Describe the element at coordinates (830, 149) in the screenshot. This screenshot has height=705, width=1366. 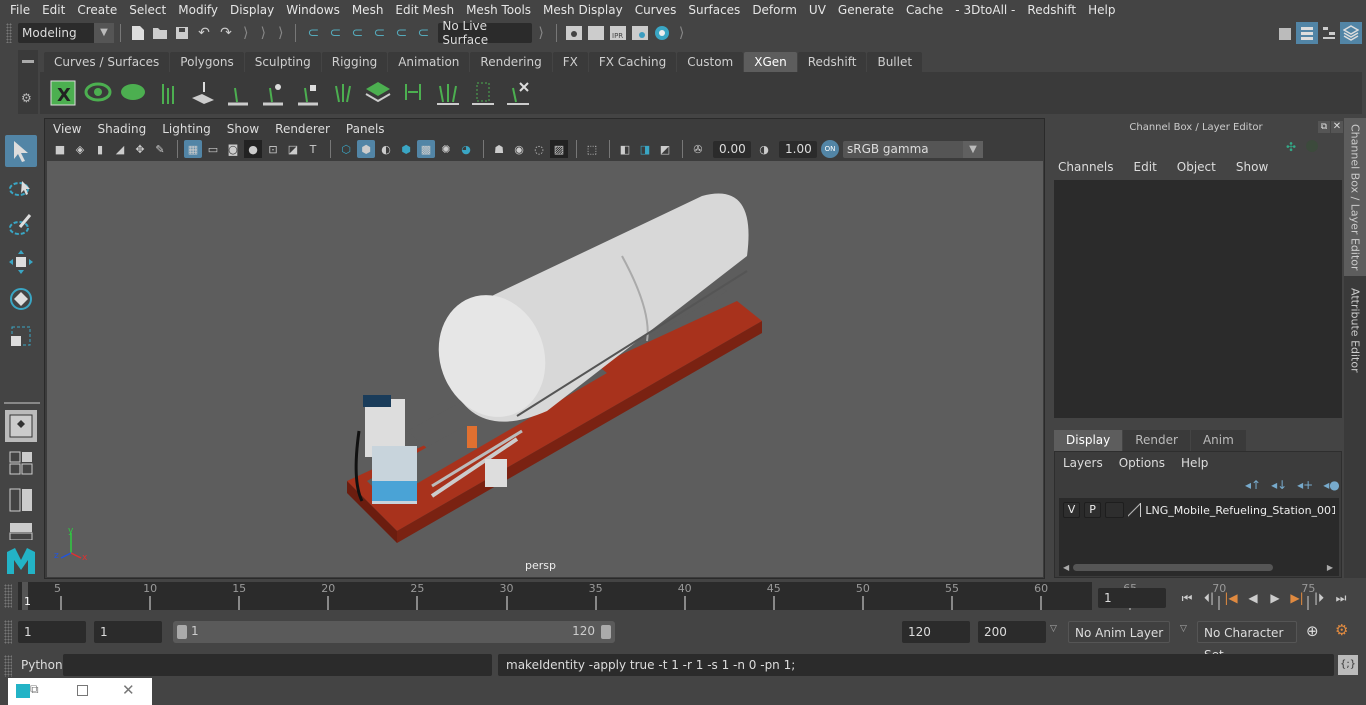
I see `color-management-toggle: ON` at that location.